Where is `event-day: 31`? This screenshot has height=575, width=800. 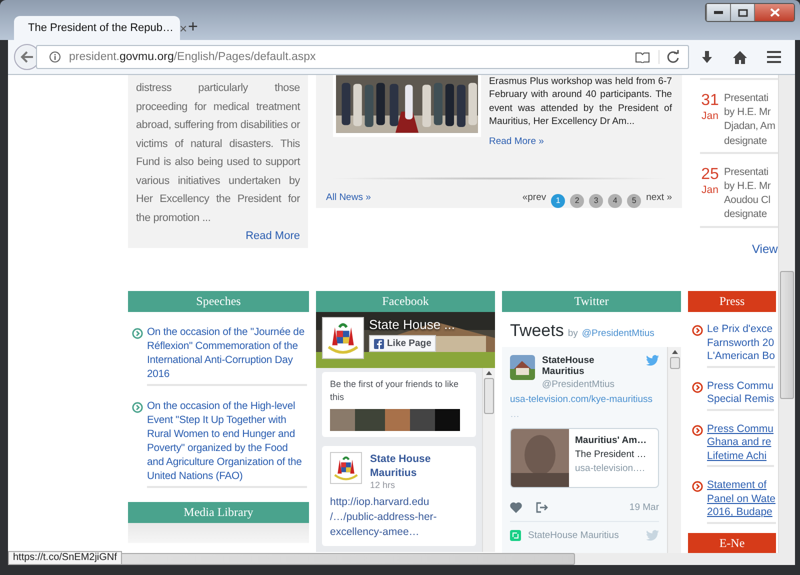
event-day: 31 is located at coordinates (710, 101).